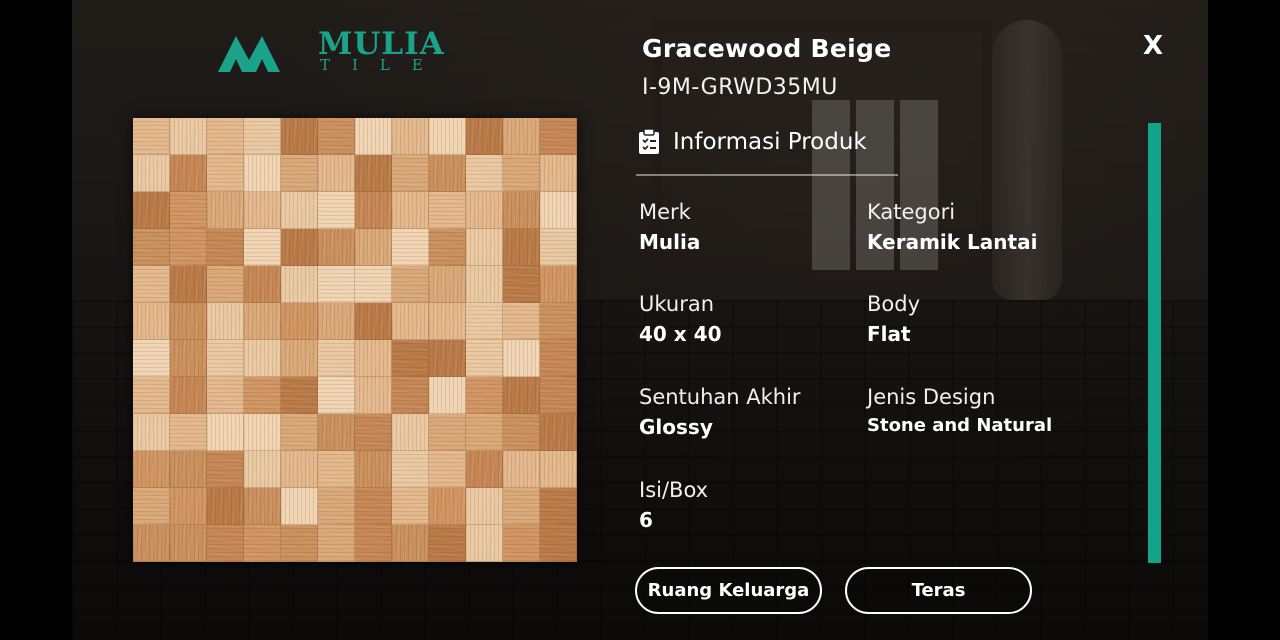 The height and width of the screenshot is (640, 1280). I want to click on room-chip-ruang-keluarga: Ruang Keluarga, so click(728, 590).